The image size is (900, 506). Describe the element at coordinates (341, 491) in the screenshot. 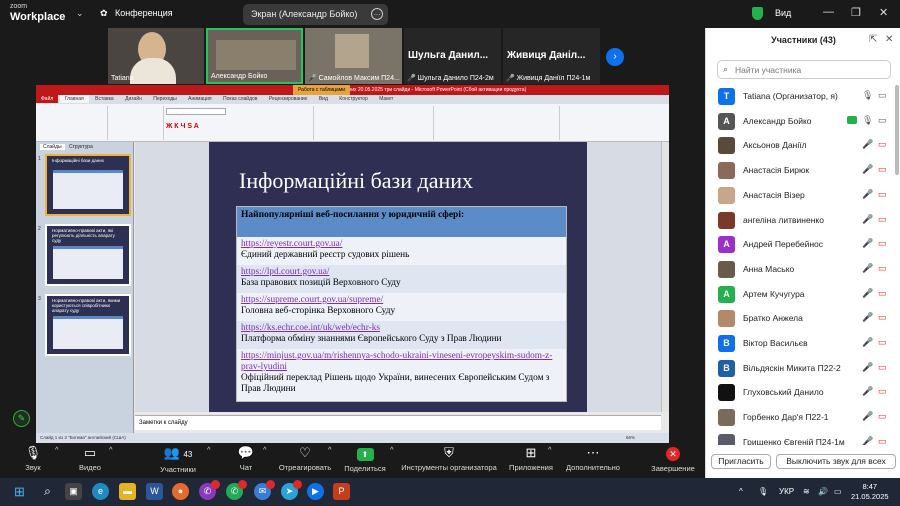

I see `powerpoint-icon: P` at that location.